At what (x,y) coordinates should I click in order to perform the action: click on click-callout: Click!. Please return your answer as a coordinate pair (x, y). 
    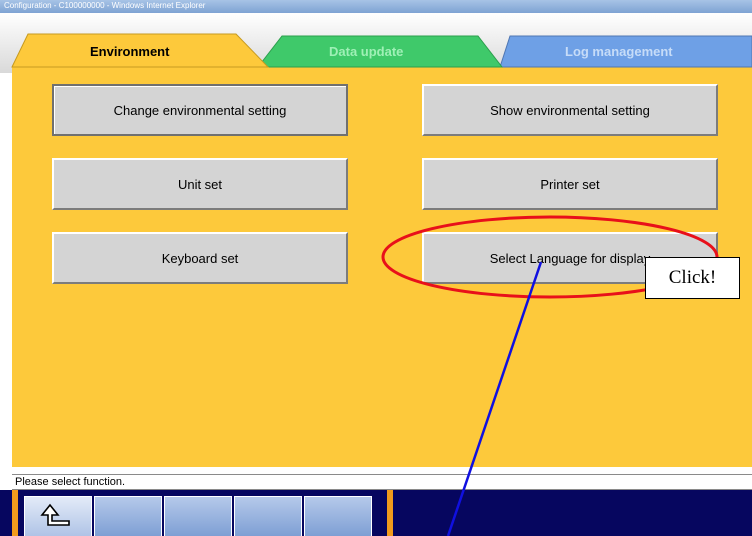
    Looking at the image, I should click on (692, 278).